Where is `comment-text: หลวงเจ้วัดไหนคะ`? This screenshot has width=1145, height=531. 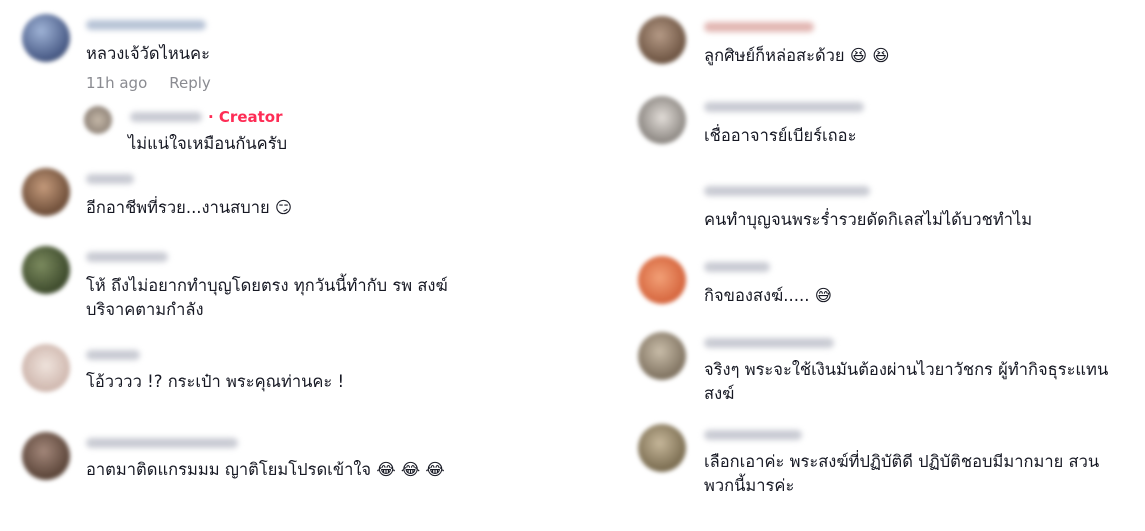 comment-text: หลวงเจ้วัดไหนคะ is located at coordinates (148, 53).